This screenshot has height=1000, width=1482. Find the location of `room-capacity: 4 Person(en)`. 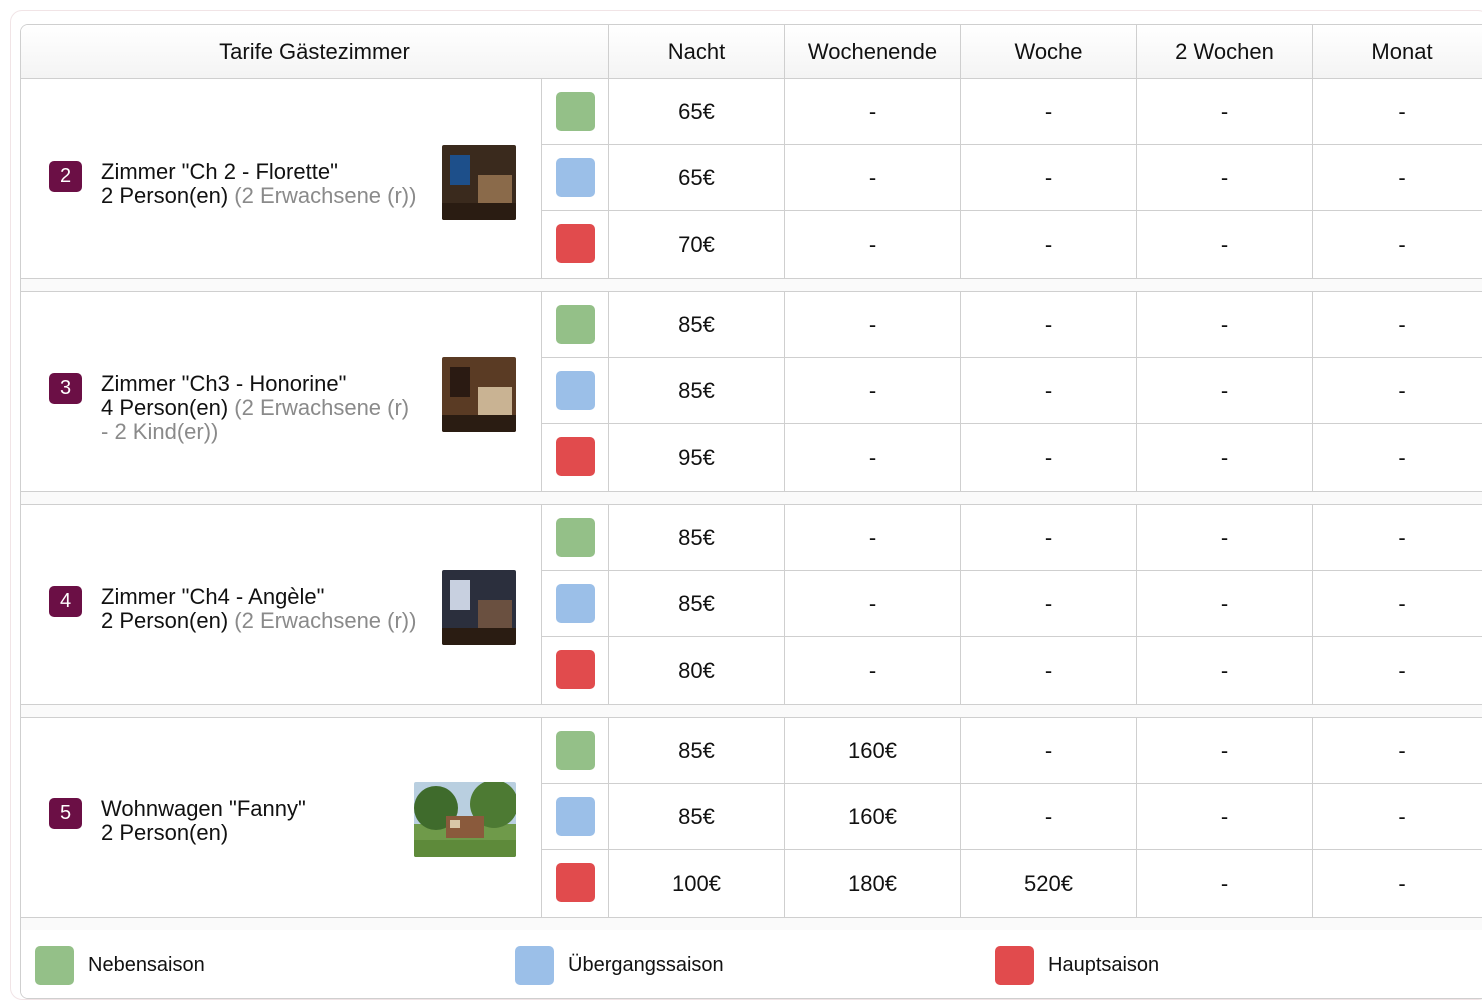

room-capacity: 4 Person(en) is located at coordinates (165, 407).